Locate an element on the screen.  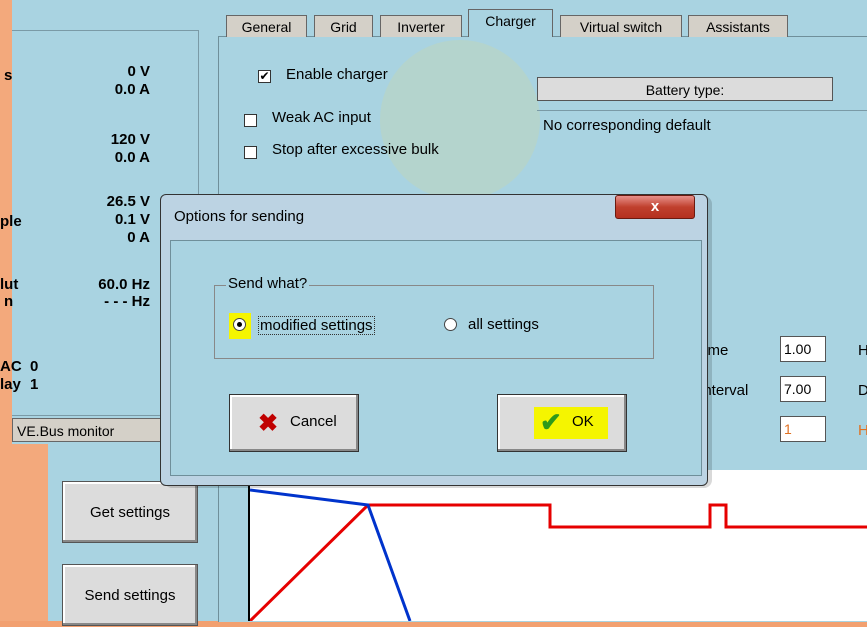
ok-button: ✔ OK is located at coordinates (562, 423).